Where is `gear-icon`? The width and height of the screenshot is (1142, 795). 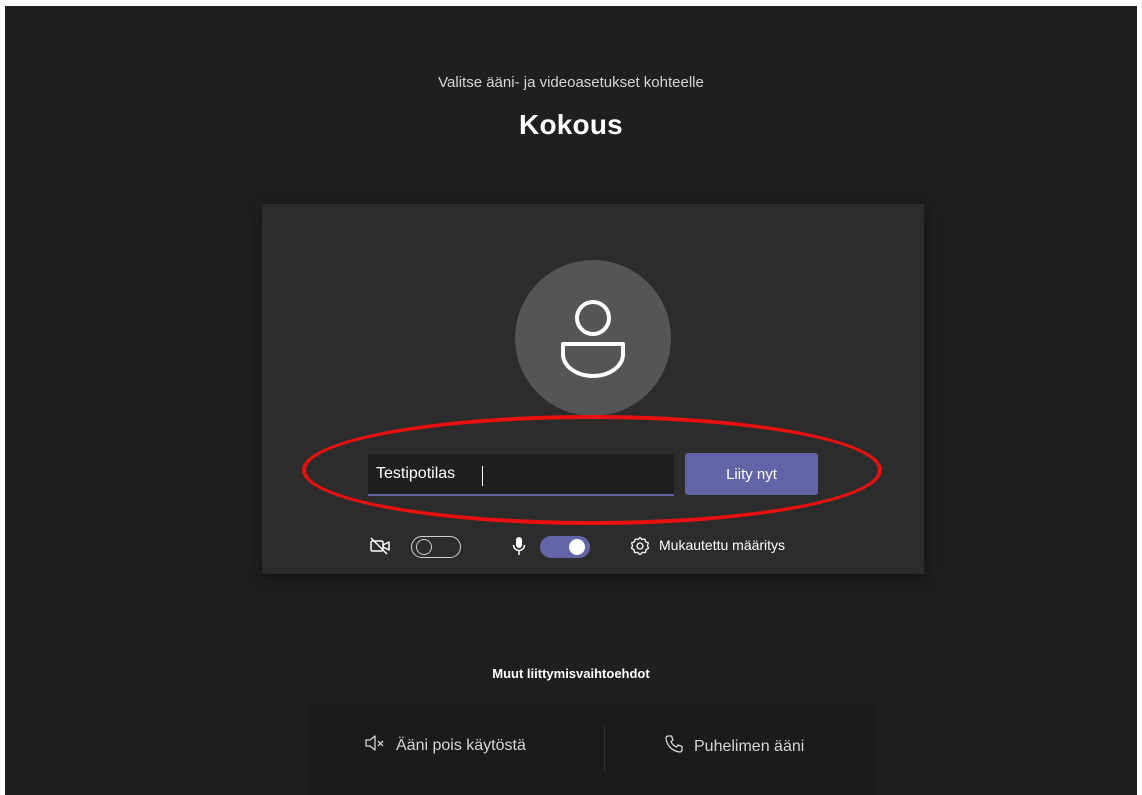 gear-icon is located at coordinates (640, 546).